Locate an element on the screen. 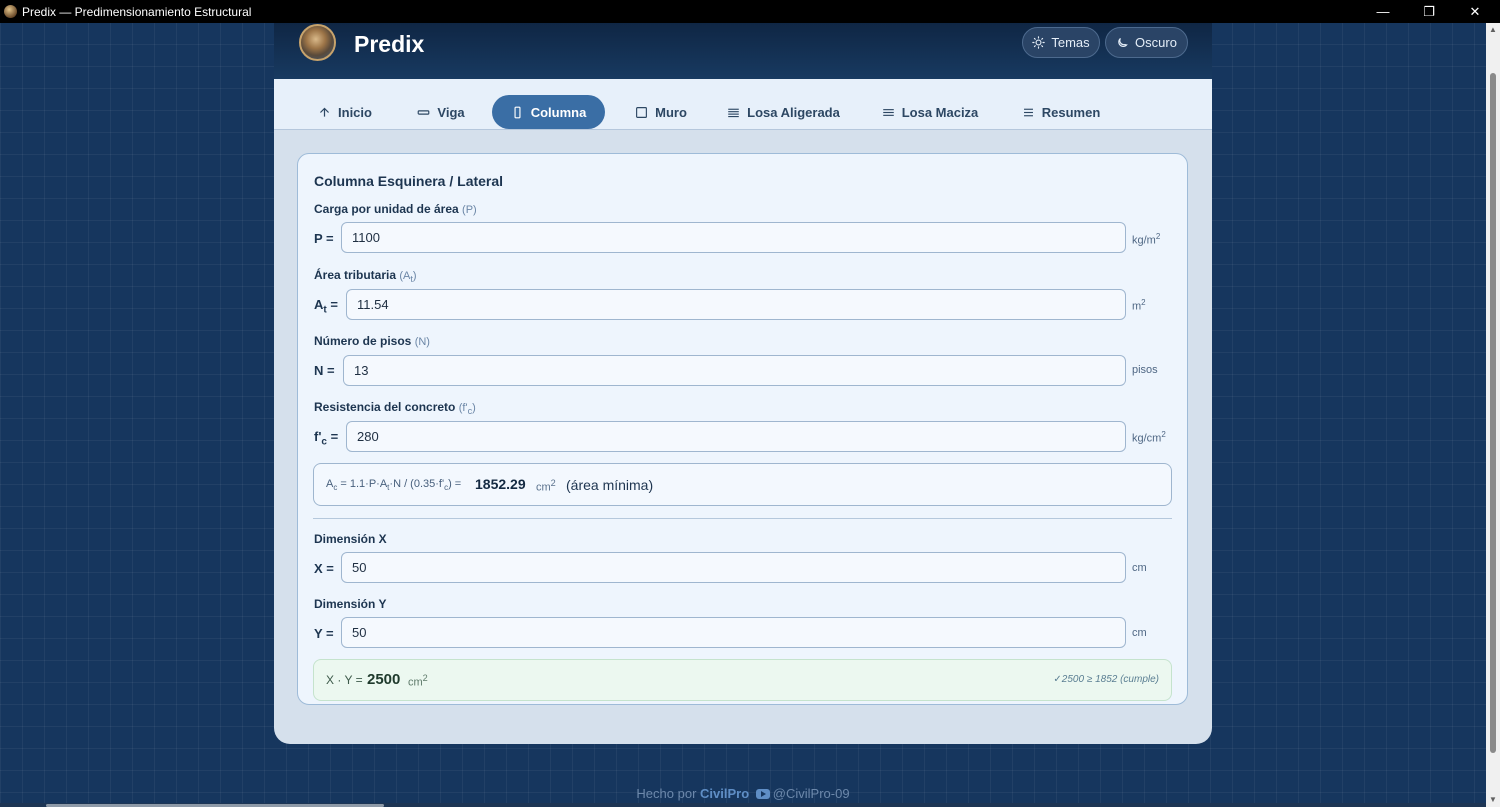 This screenshot has width=1500, height=807. moon-icon is located at coordinates (1123, 42).